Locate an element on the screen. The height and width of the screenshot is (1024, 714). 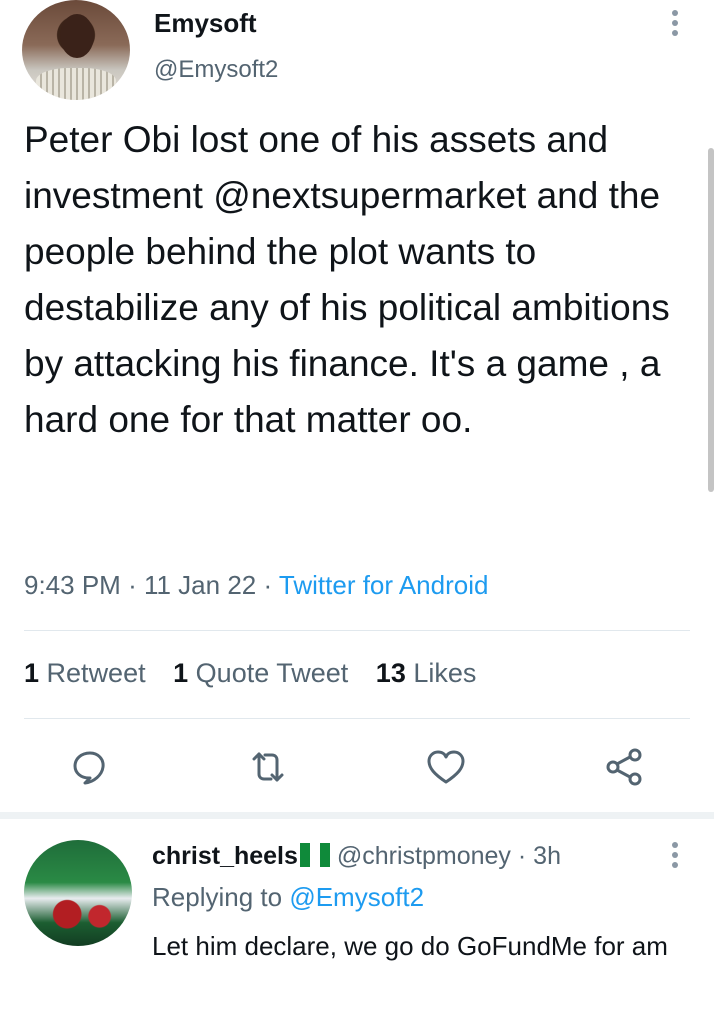
author-handle: @Emysoft2 is located at coordinates (216, 70).